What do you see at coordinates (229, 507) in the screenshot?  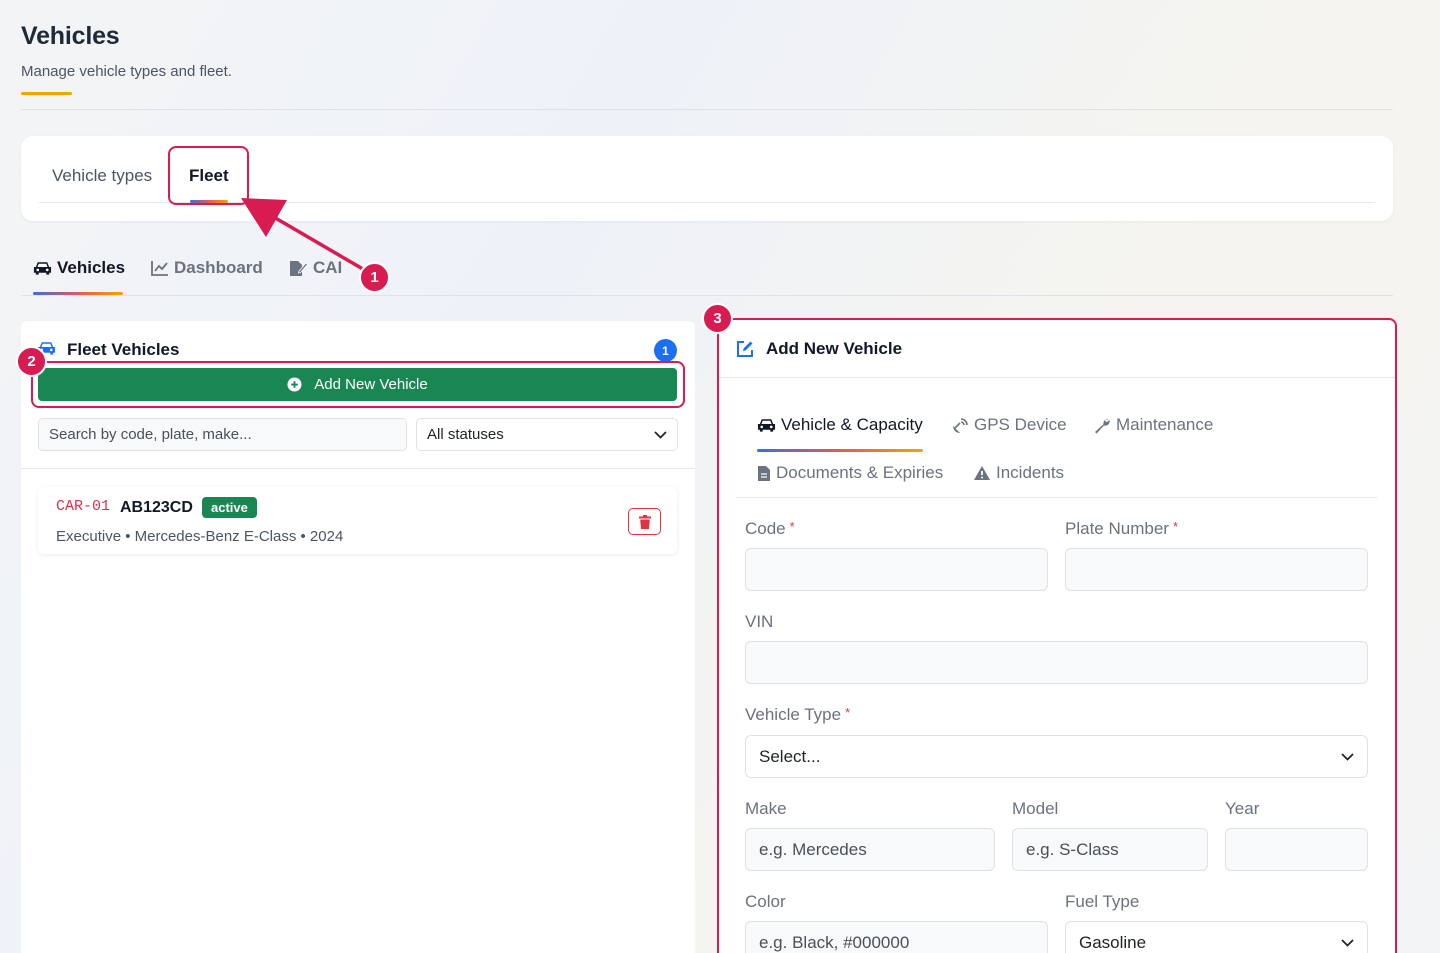 I see `status-badge: active` at bounding box center [229, 507].